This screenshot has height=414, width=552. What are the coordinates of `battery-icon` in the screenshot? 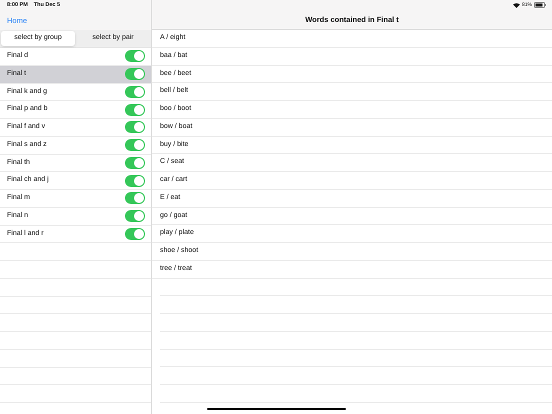 It's located at (540, 5).